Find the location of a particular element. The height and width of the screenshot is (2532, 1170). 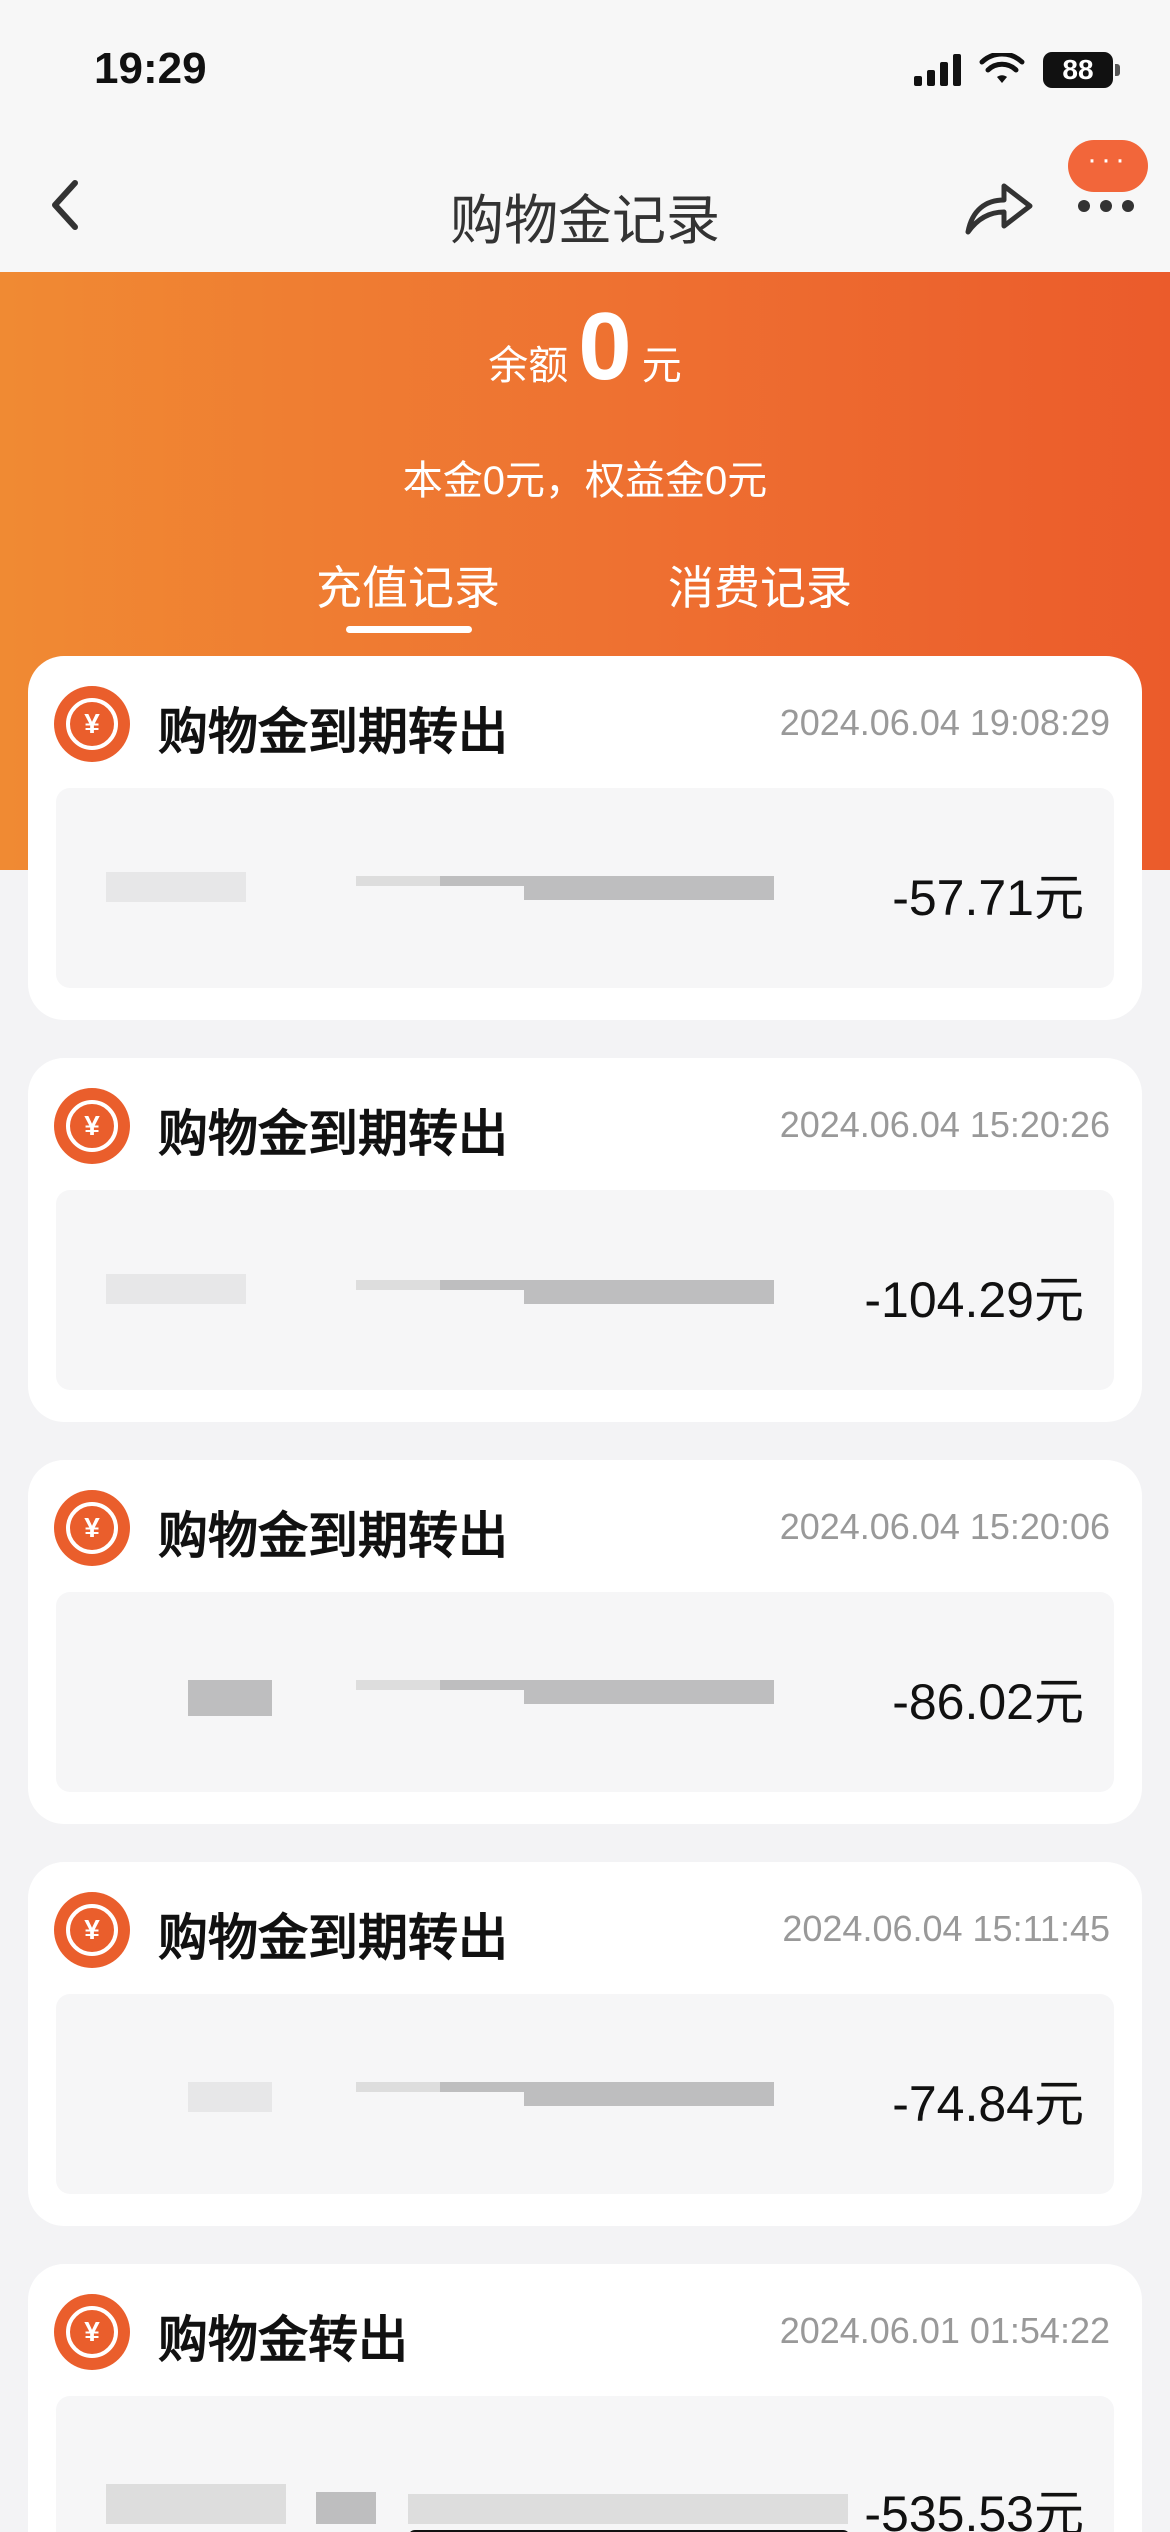

record-detail: -535.53元 is located at coordinates (585, 2464).